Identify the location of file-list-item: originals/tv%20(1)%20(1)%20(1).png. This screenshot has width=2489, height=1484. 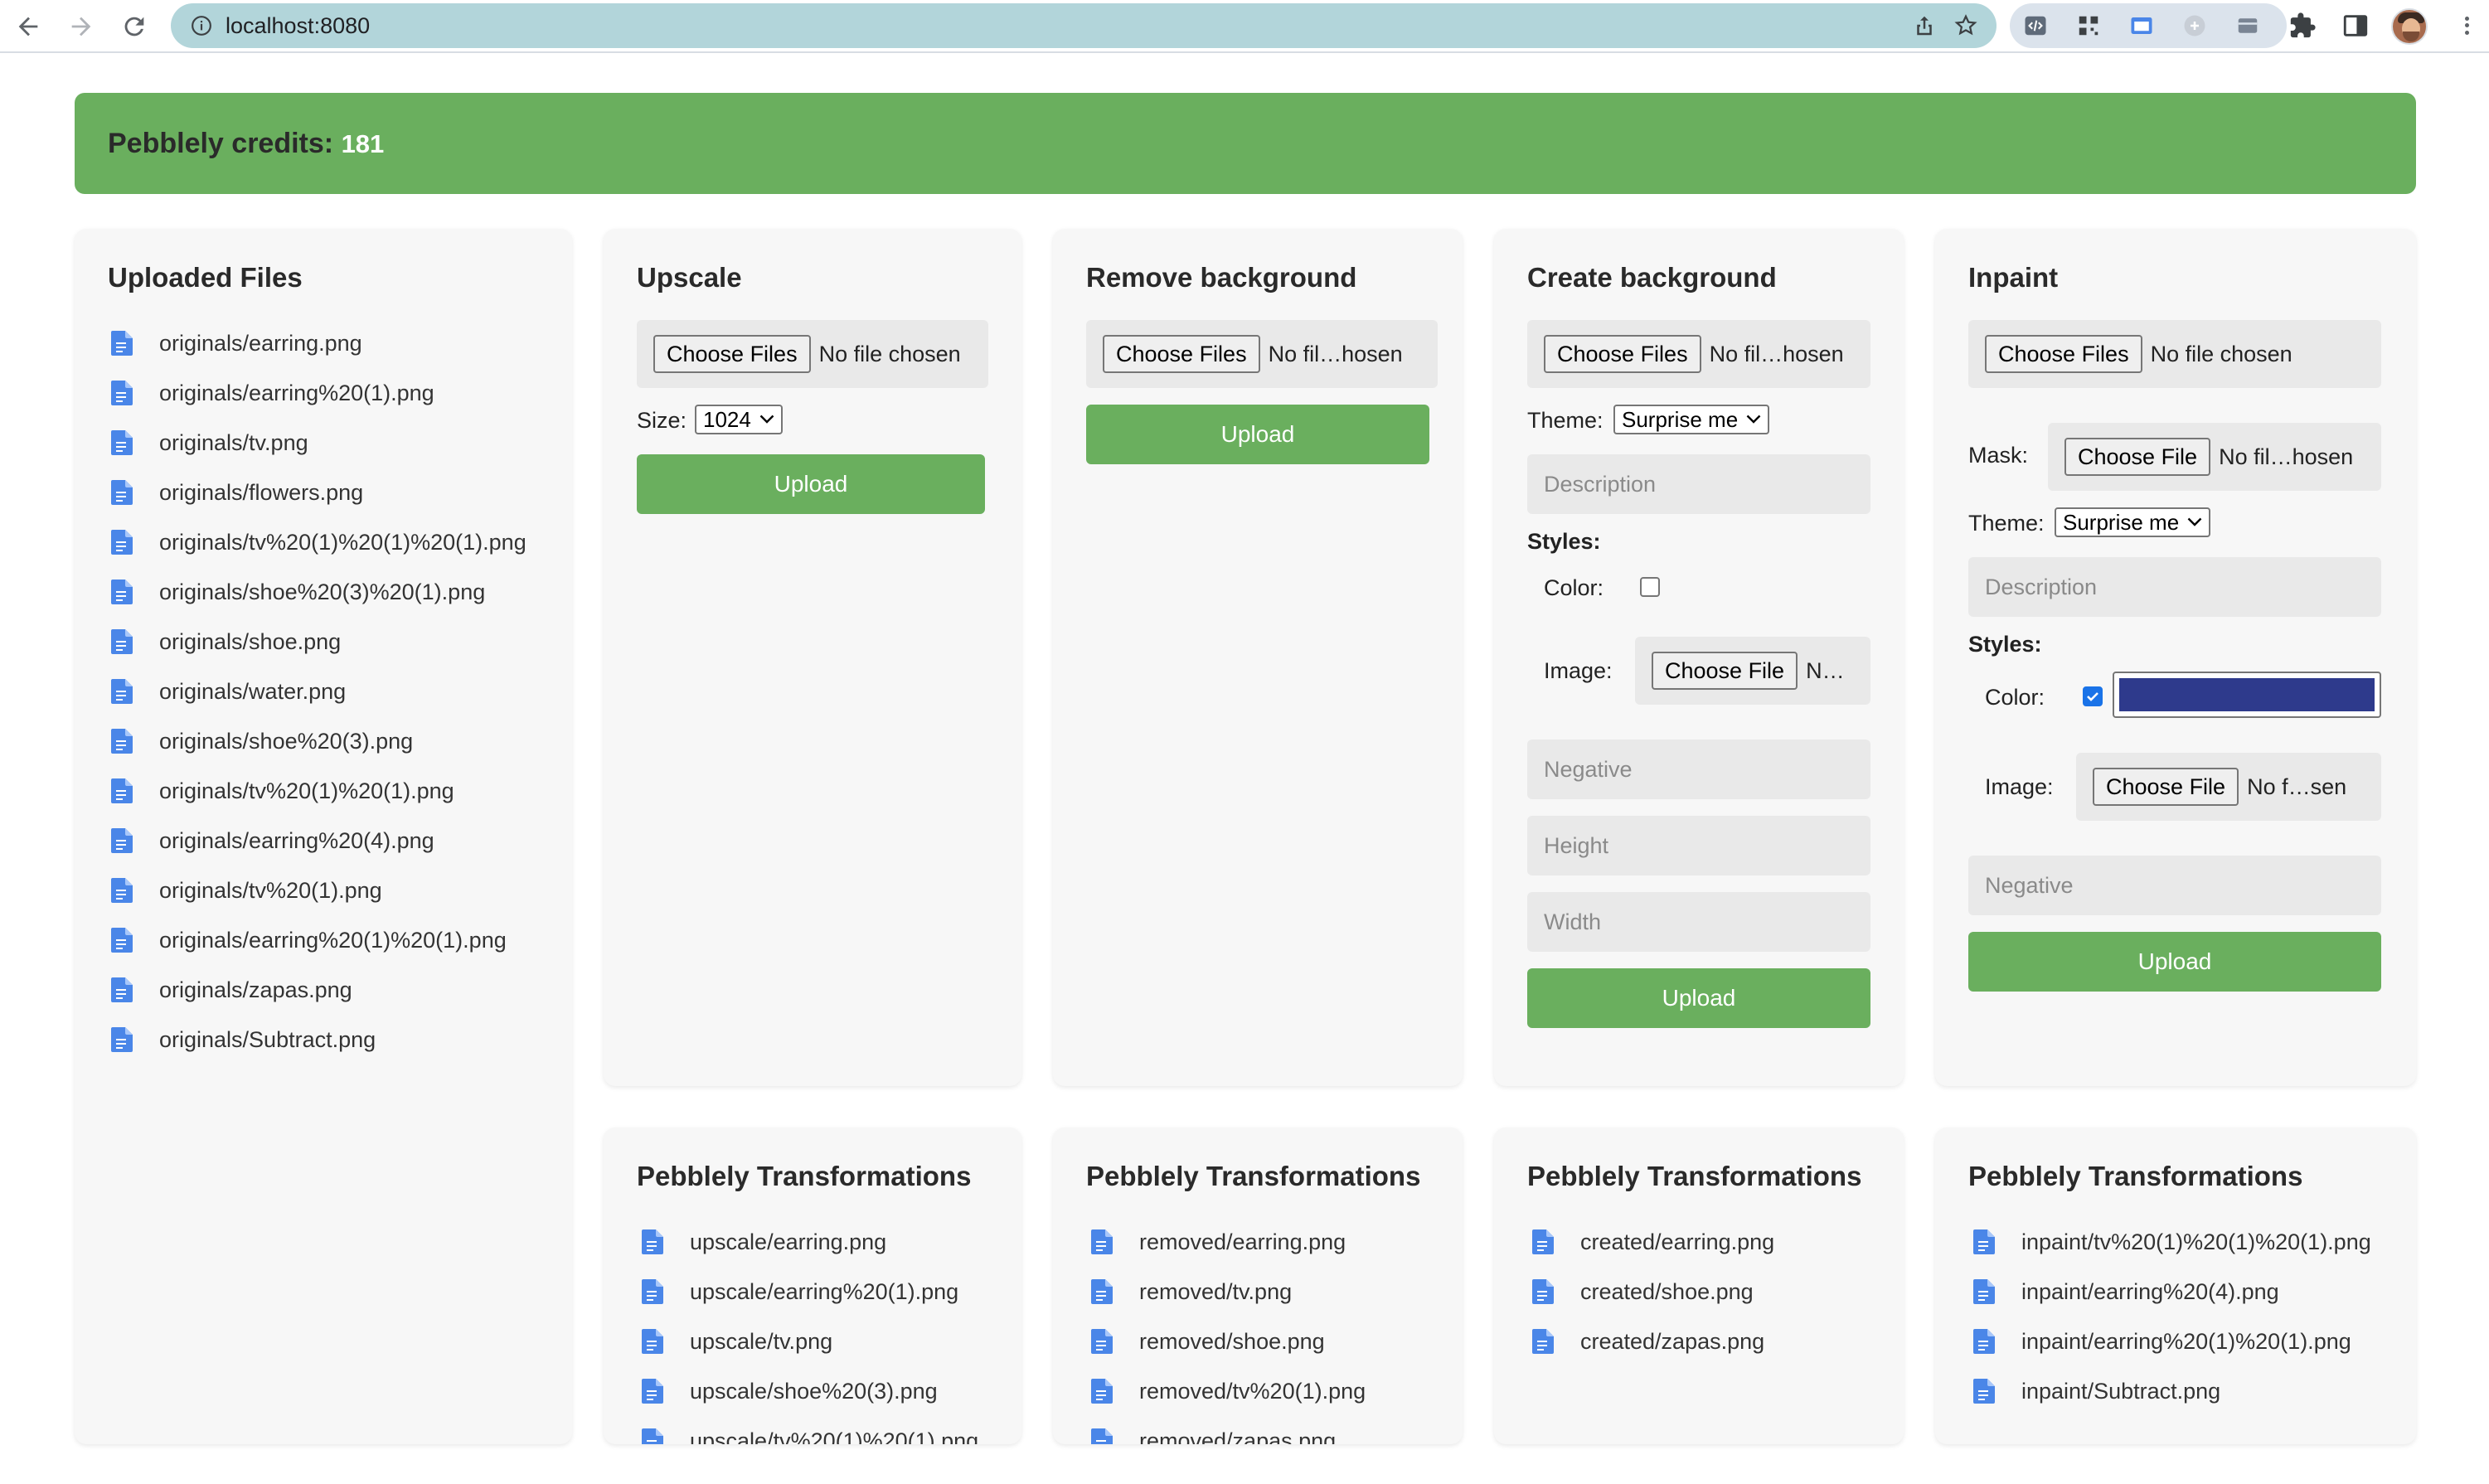
(318, 542).